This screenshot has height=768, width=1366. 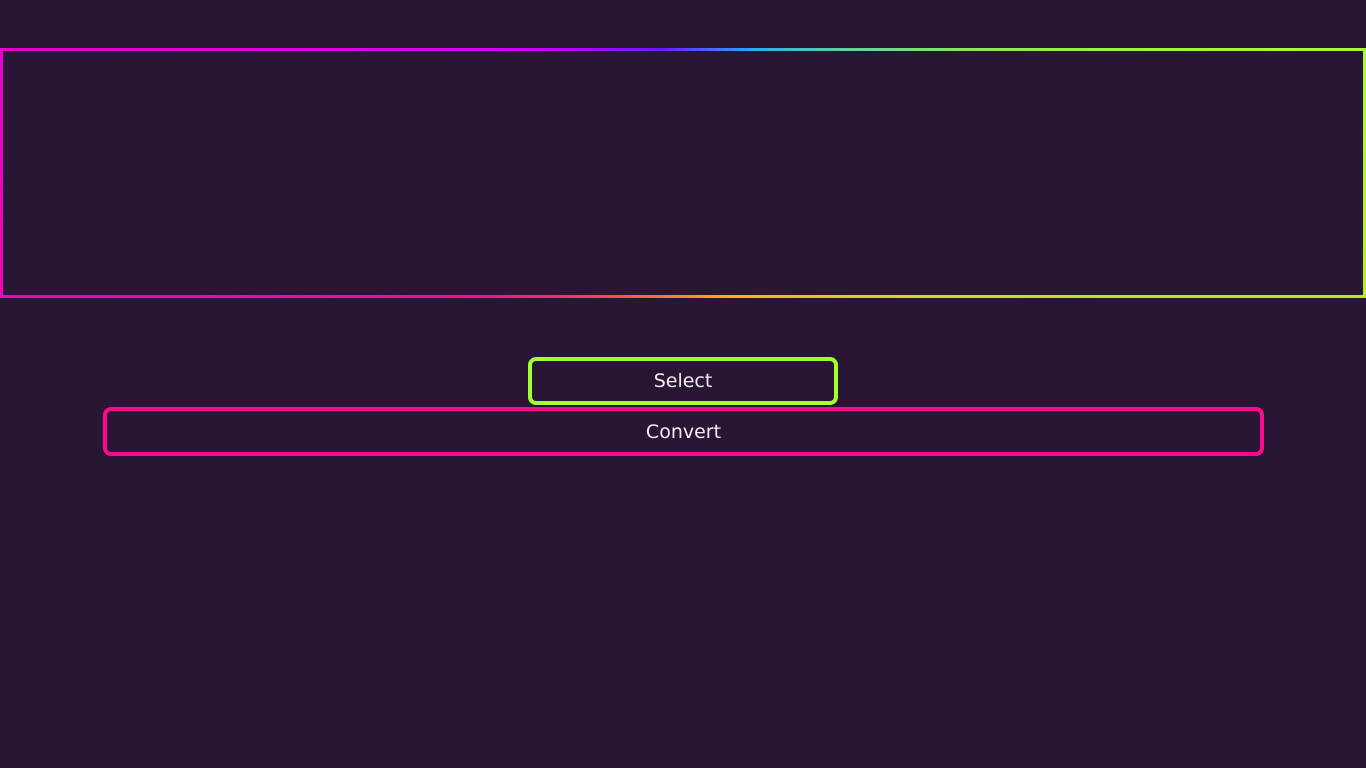 What do you see at coordinates (683, 431) in the screenshot?
I see `convert-button: Convert` at bounding box center [683, 431].